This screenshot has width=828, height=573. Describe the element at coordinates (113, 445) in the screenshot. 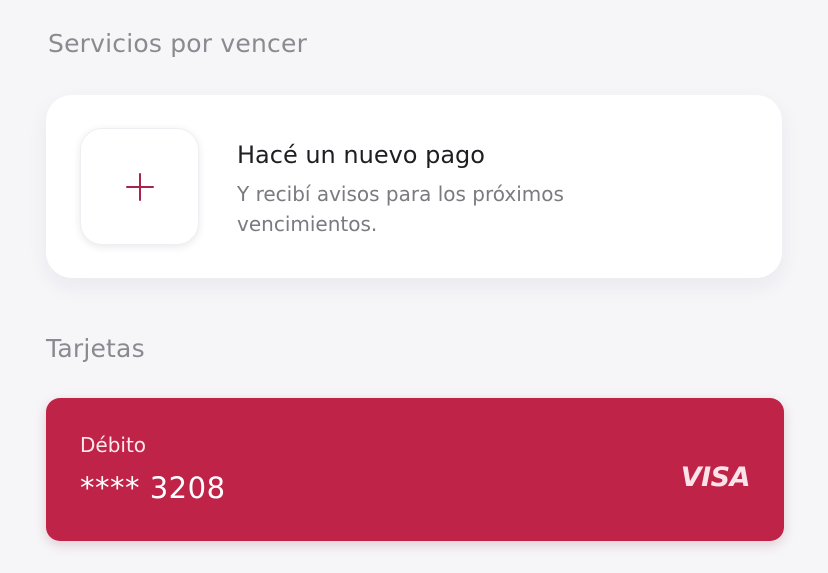

I see `card-type-label: Débito` at that location.